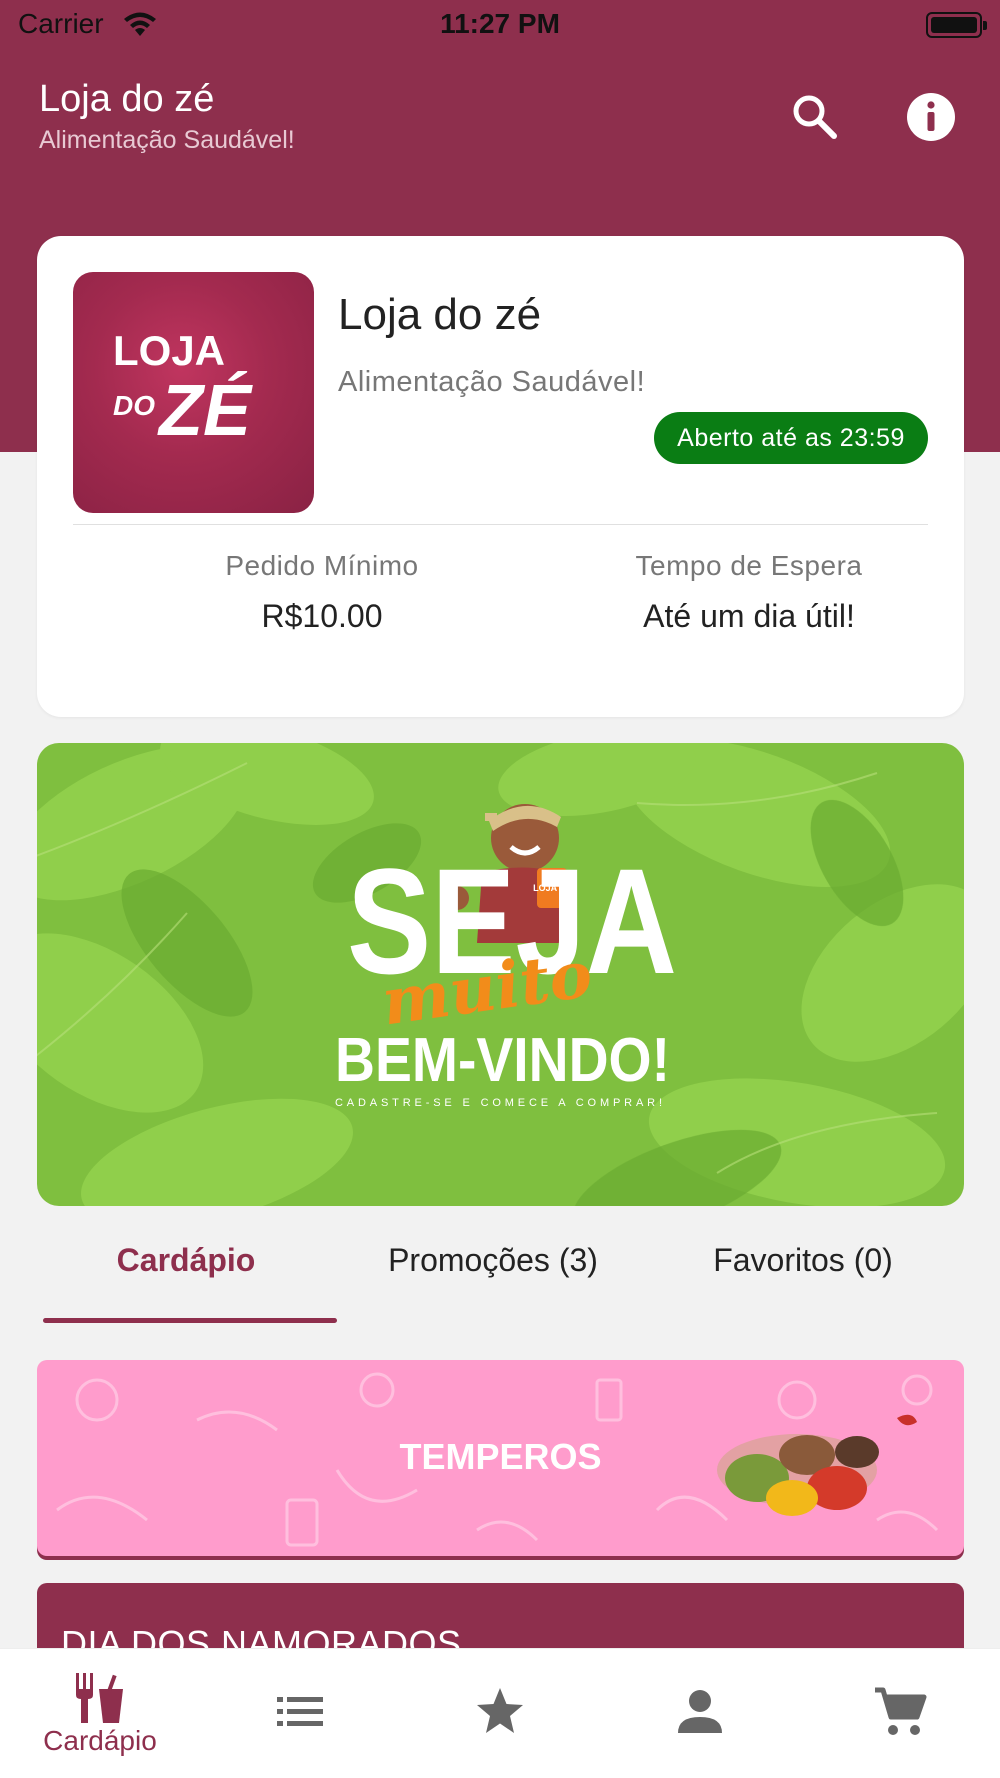 Image resolution: width=1000 pixels, height=1778 pixels. I want to click on svg-text: DO, so click(134, 405).